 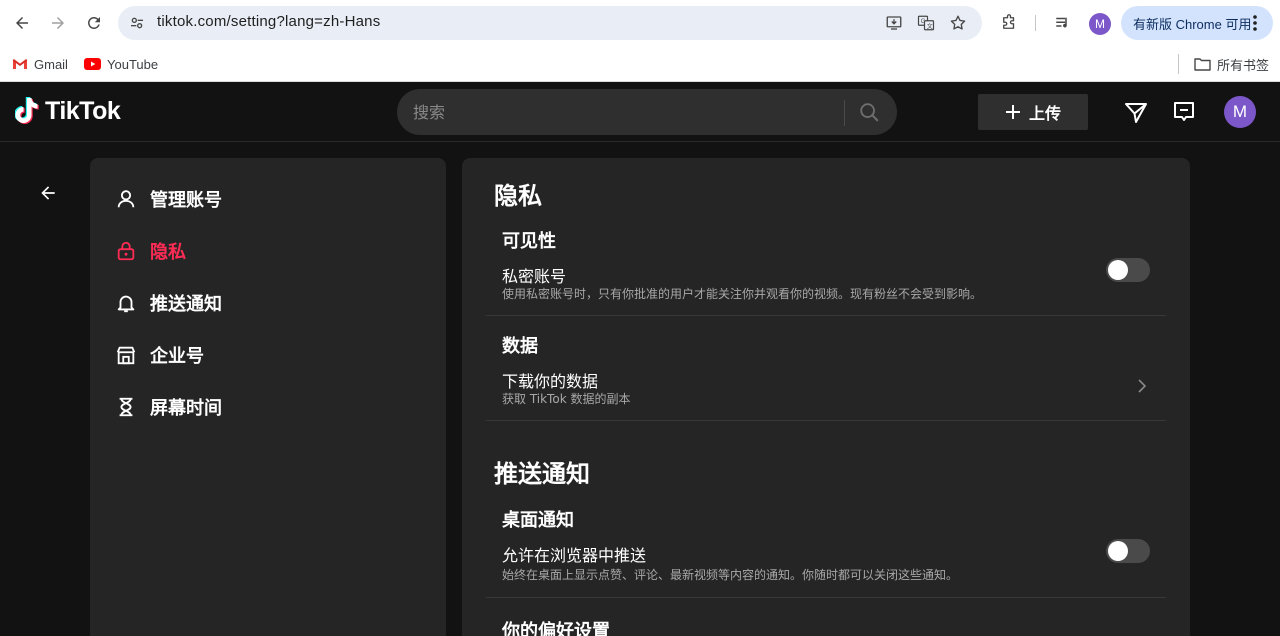 What do you see at coordinates (1100, 24) in the screenshot?
I see `chrome-profile-avatar: M` at bounding box center [1100, 24].